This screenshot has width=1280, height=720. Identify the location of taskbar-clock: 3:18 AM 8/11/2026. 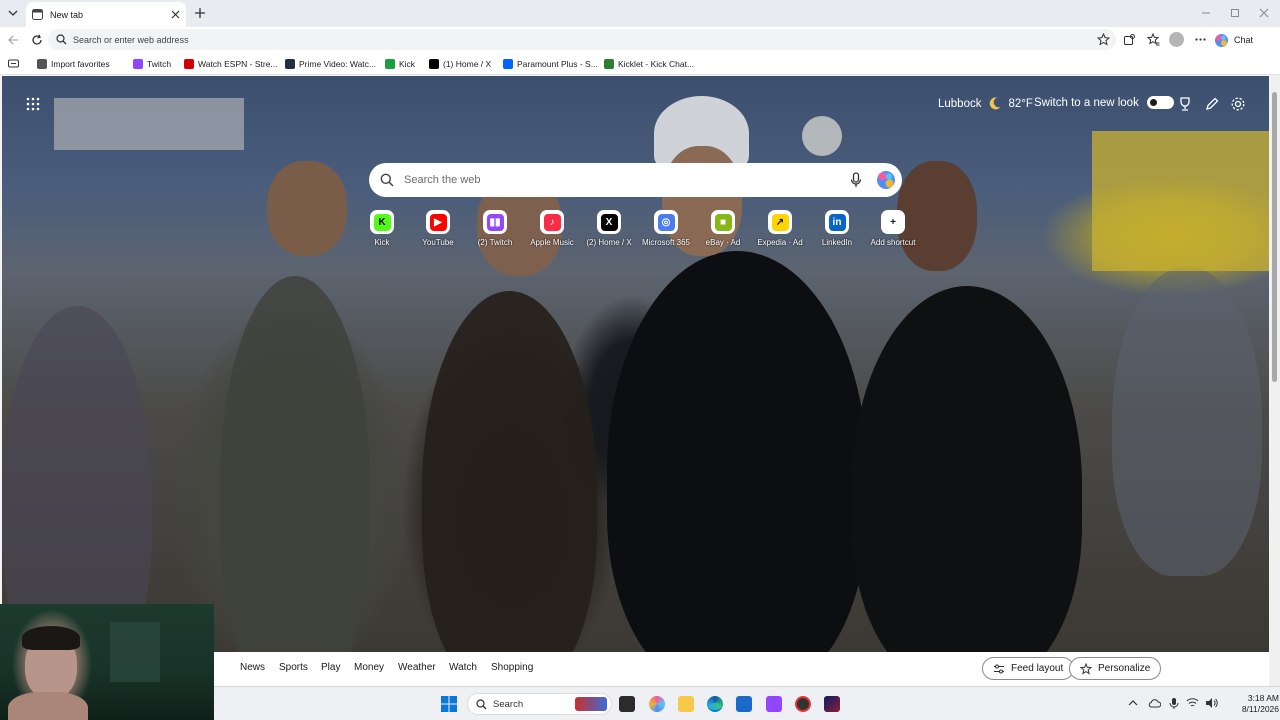
(1249, 704).